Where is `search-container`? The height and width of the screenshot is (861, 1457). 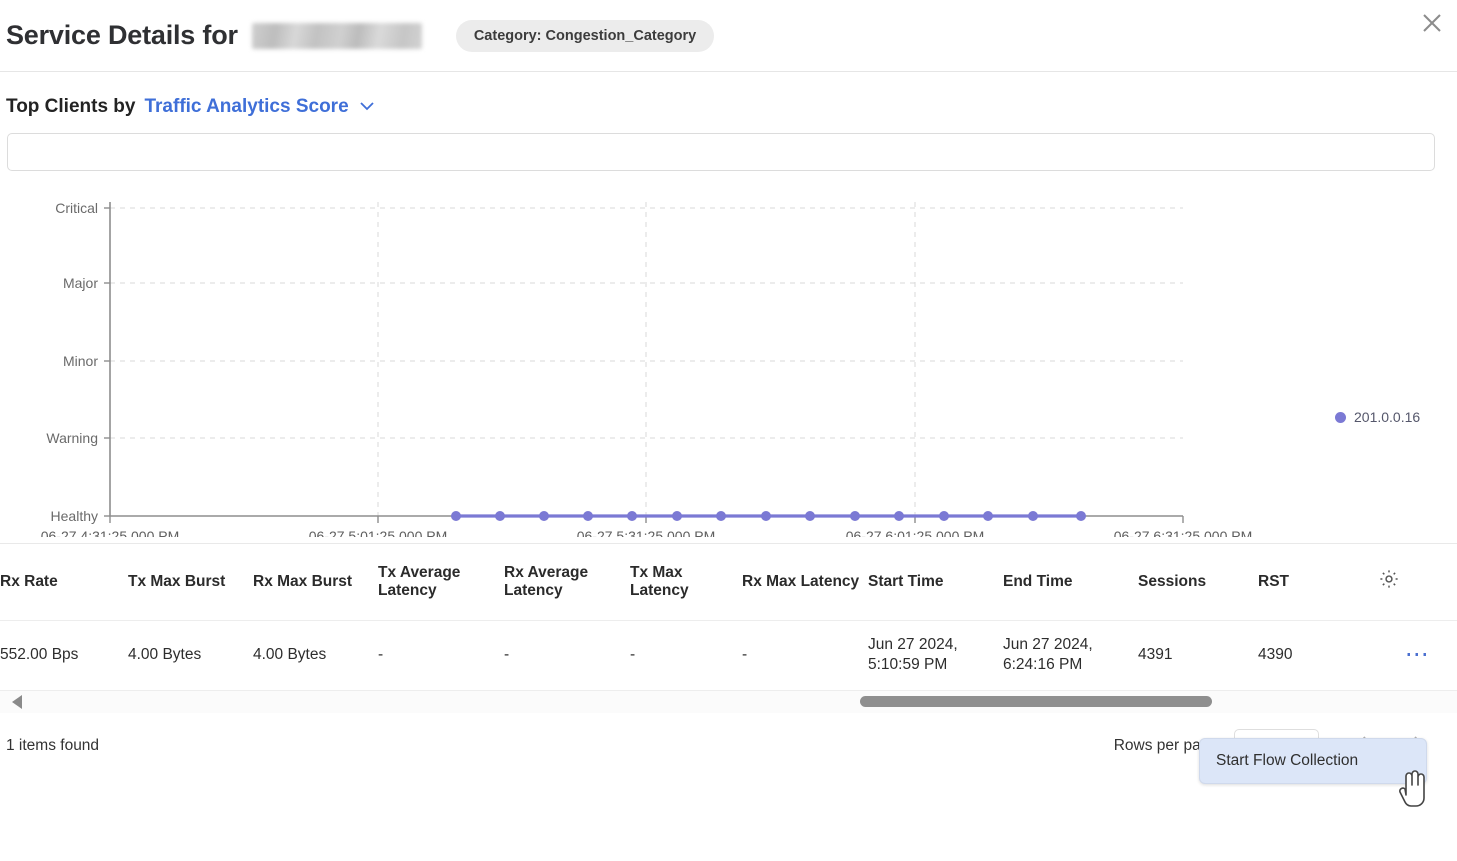
search-container is located at coordinates (728, 144).